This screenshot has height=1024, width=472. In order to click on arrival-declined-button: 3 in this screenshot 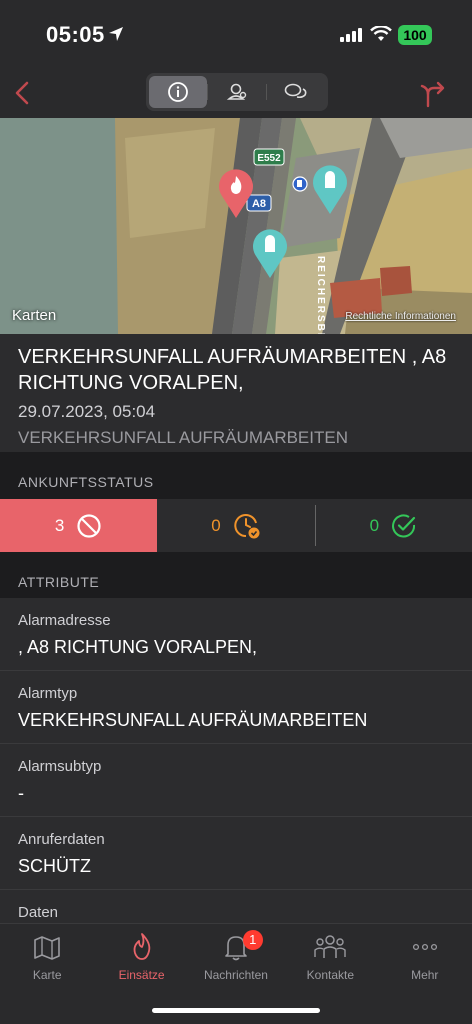, I will do `click(79, 525)`.